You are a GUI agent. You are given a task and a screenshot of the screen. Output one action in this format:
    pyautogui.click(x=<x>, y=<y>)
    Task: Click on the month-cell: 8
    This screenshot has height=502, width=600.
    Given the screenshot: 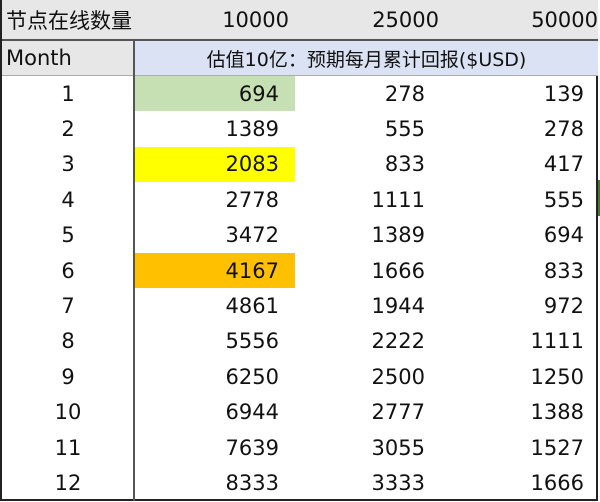 What is the action you would take?
    pyautogui.click(x=68, y=341)
    